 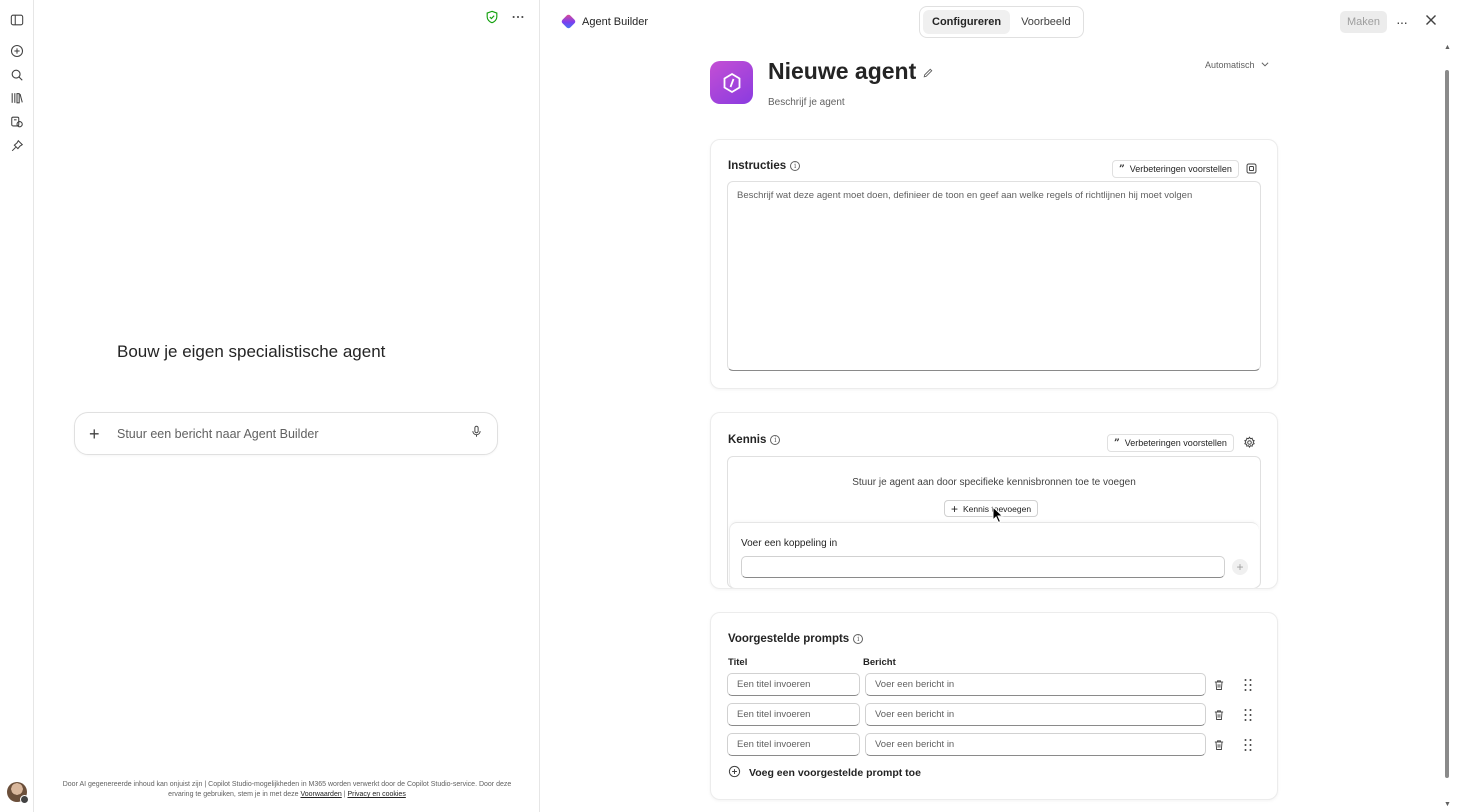 What do you see at coordinates (1447, 47) in the screenshot?
I see `scroll-up-icon: ▲` at bounding box center [1447, 47].